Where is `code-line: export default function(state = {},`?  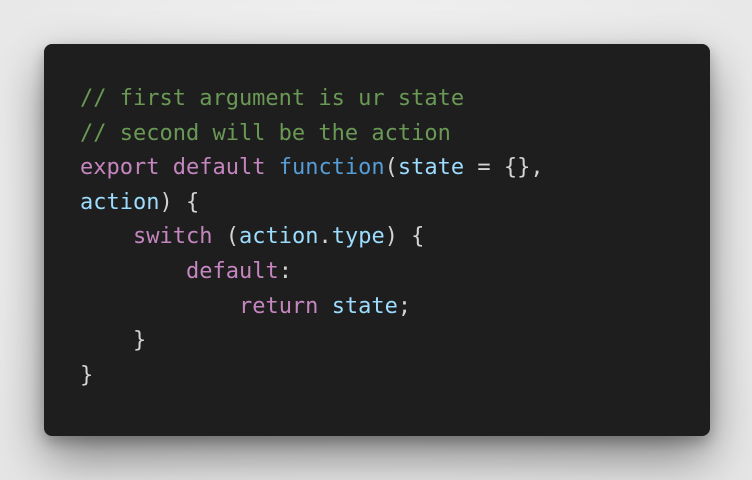
code-line: export default function(state = {}, is located at coordinates (395, 168).